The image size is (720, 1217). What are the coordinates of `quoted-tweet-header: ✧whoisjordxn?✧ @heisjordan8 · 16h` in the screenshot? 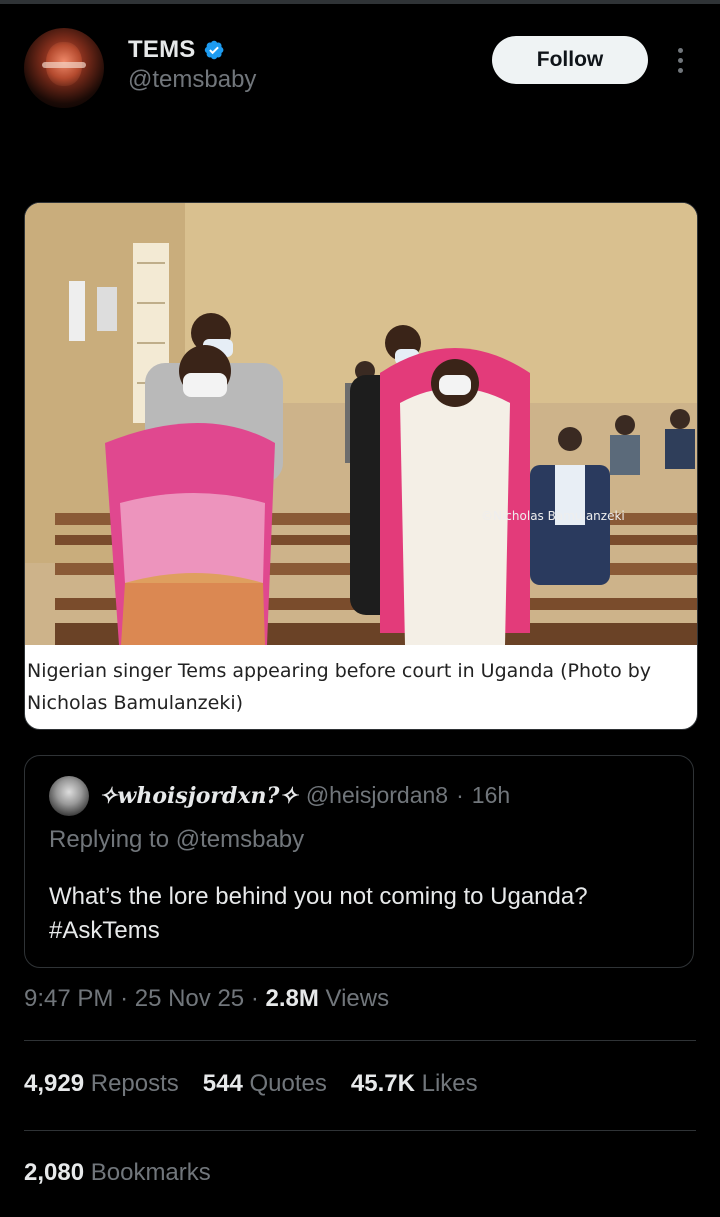 It's located at (304, 795).